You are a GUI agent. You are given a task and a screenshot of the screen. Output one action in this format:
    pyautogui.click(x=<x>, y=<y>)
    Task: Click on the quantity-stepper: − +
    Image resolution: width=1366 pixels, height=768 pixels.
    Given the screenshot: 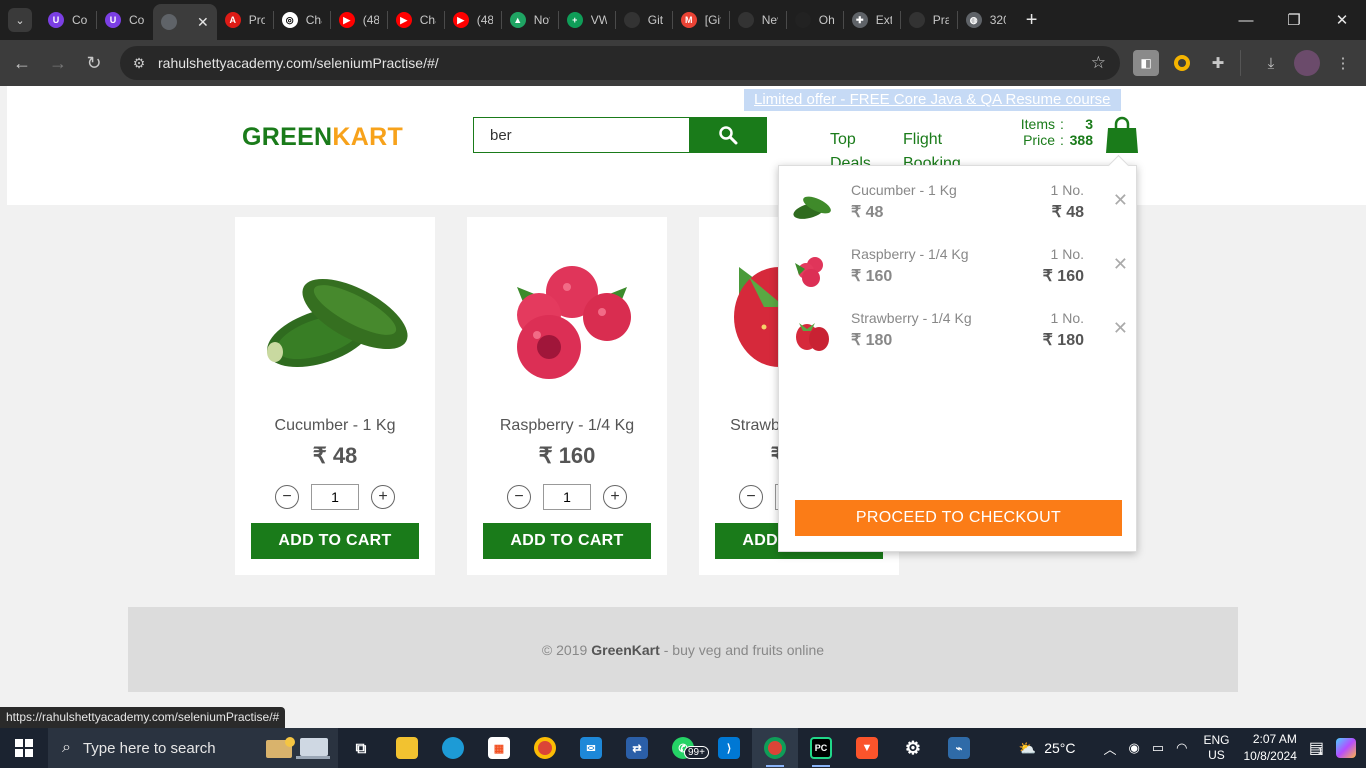 What is the action you would take?
    pyautogui.click(x=335, y=497)
    